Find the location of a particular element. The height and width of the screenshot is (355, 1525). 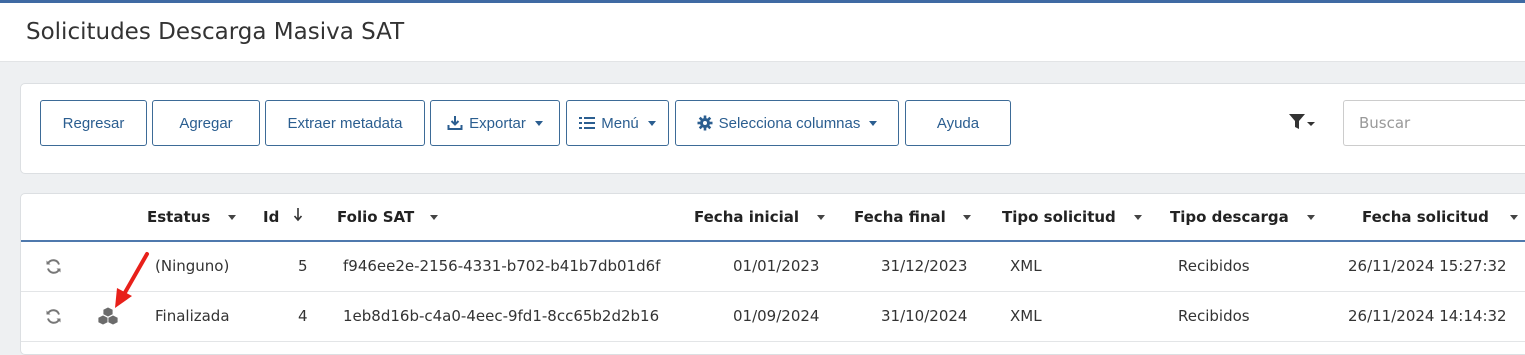

request-date-cell: 26/11/2024 15:27:32 is located at coordinates (1427, 266).